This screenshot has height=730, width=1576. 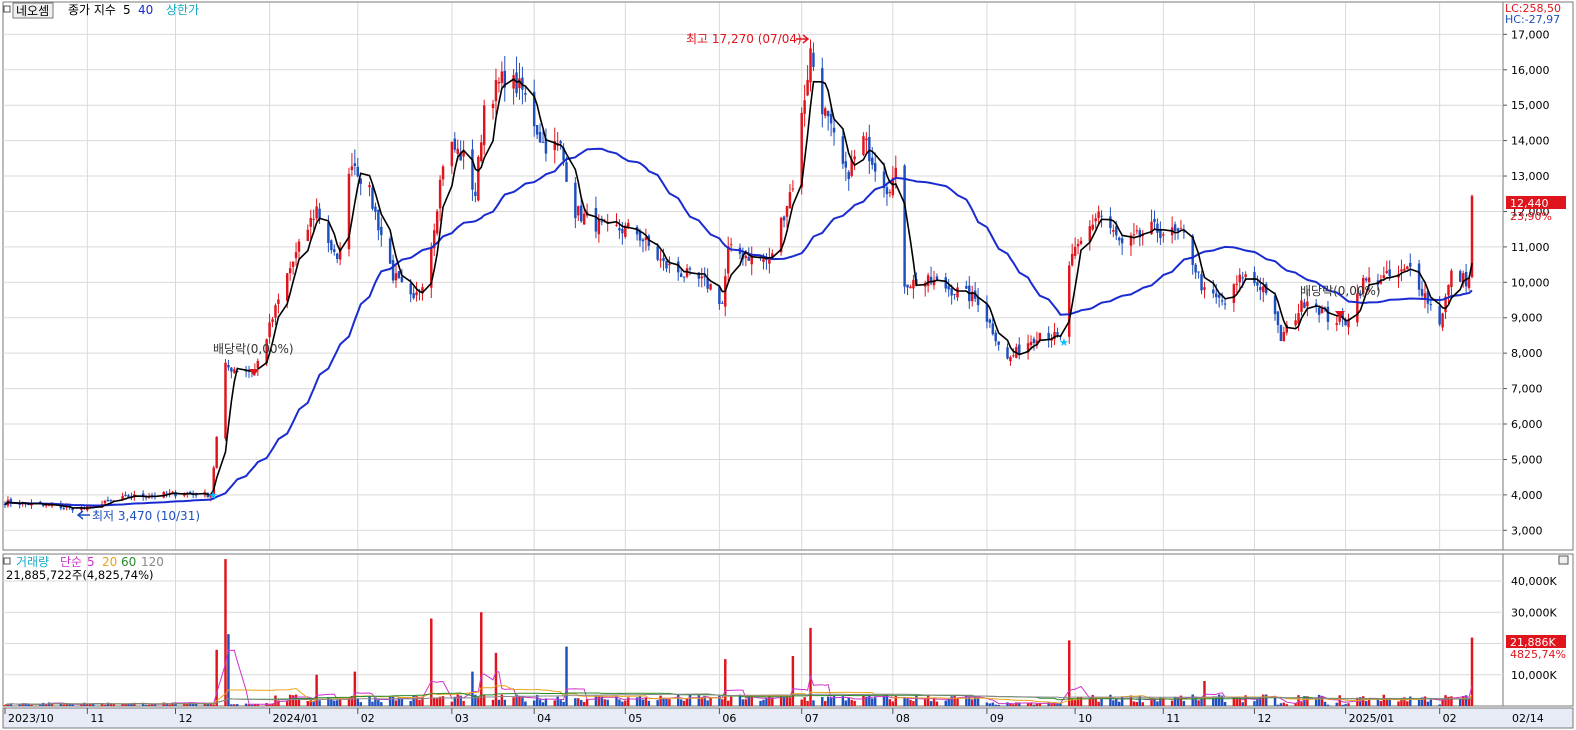 What do you see at coordinates (1450, 718) in the screenshot?
I see `date-tick-label: 02` at bounding box center [1450, 718].